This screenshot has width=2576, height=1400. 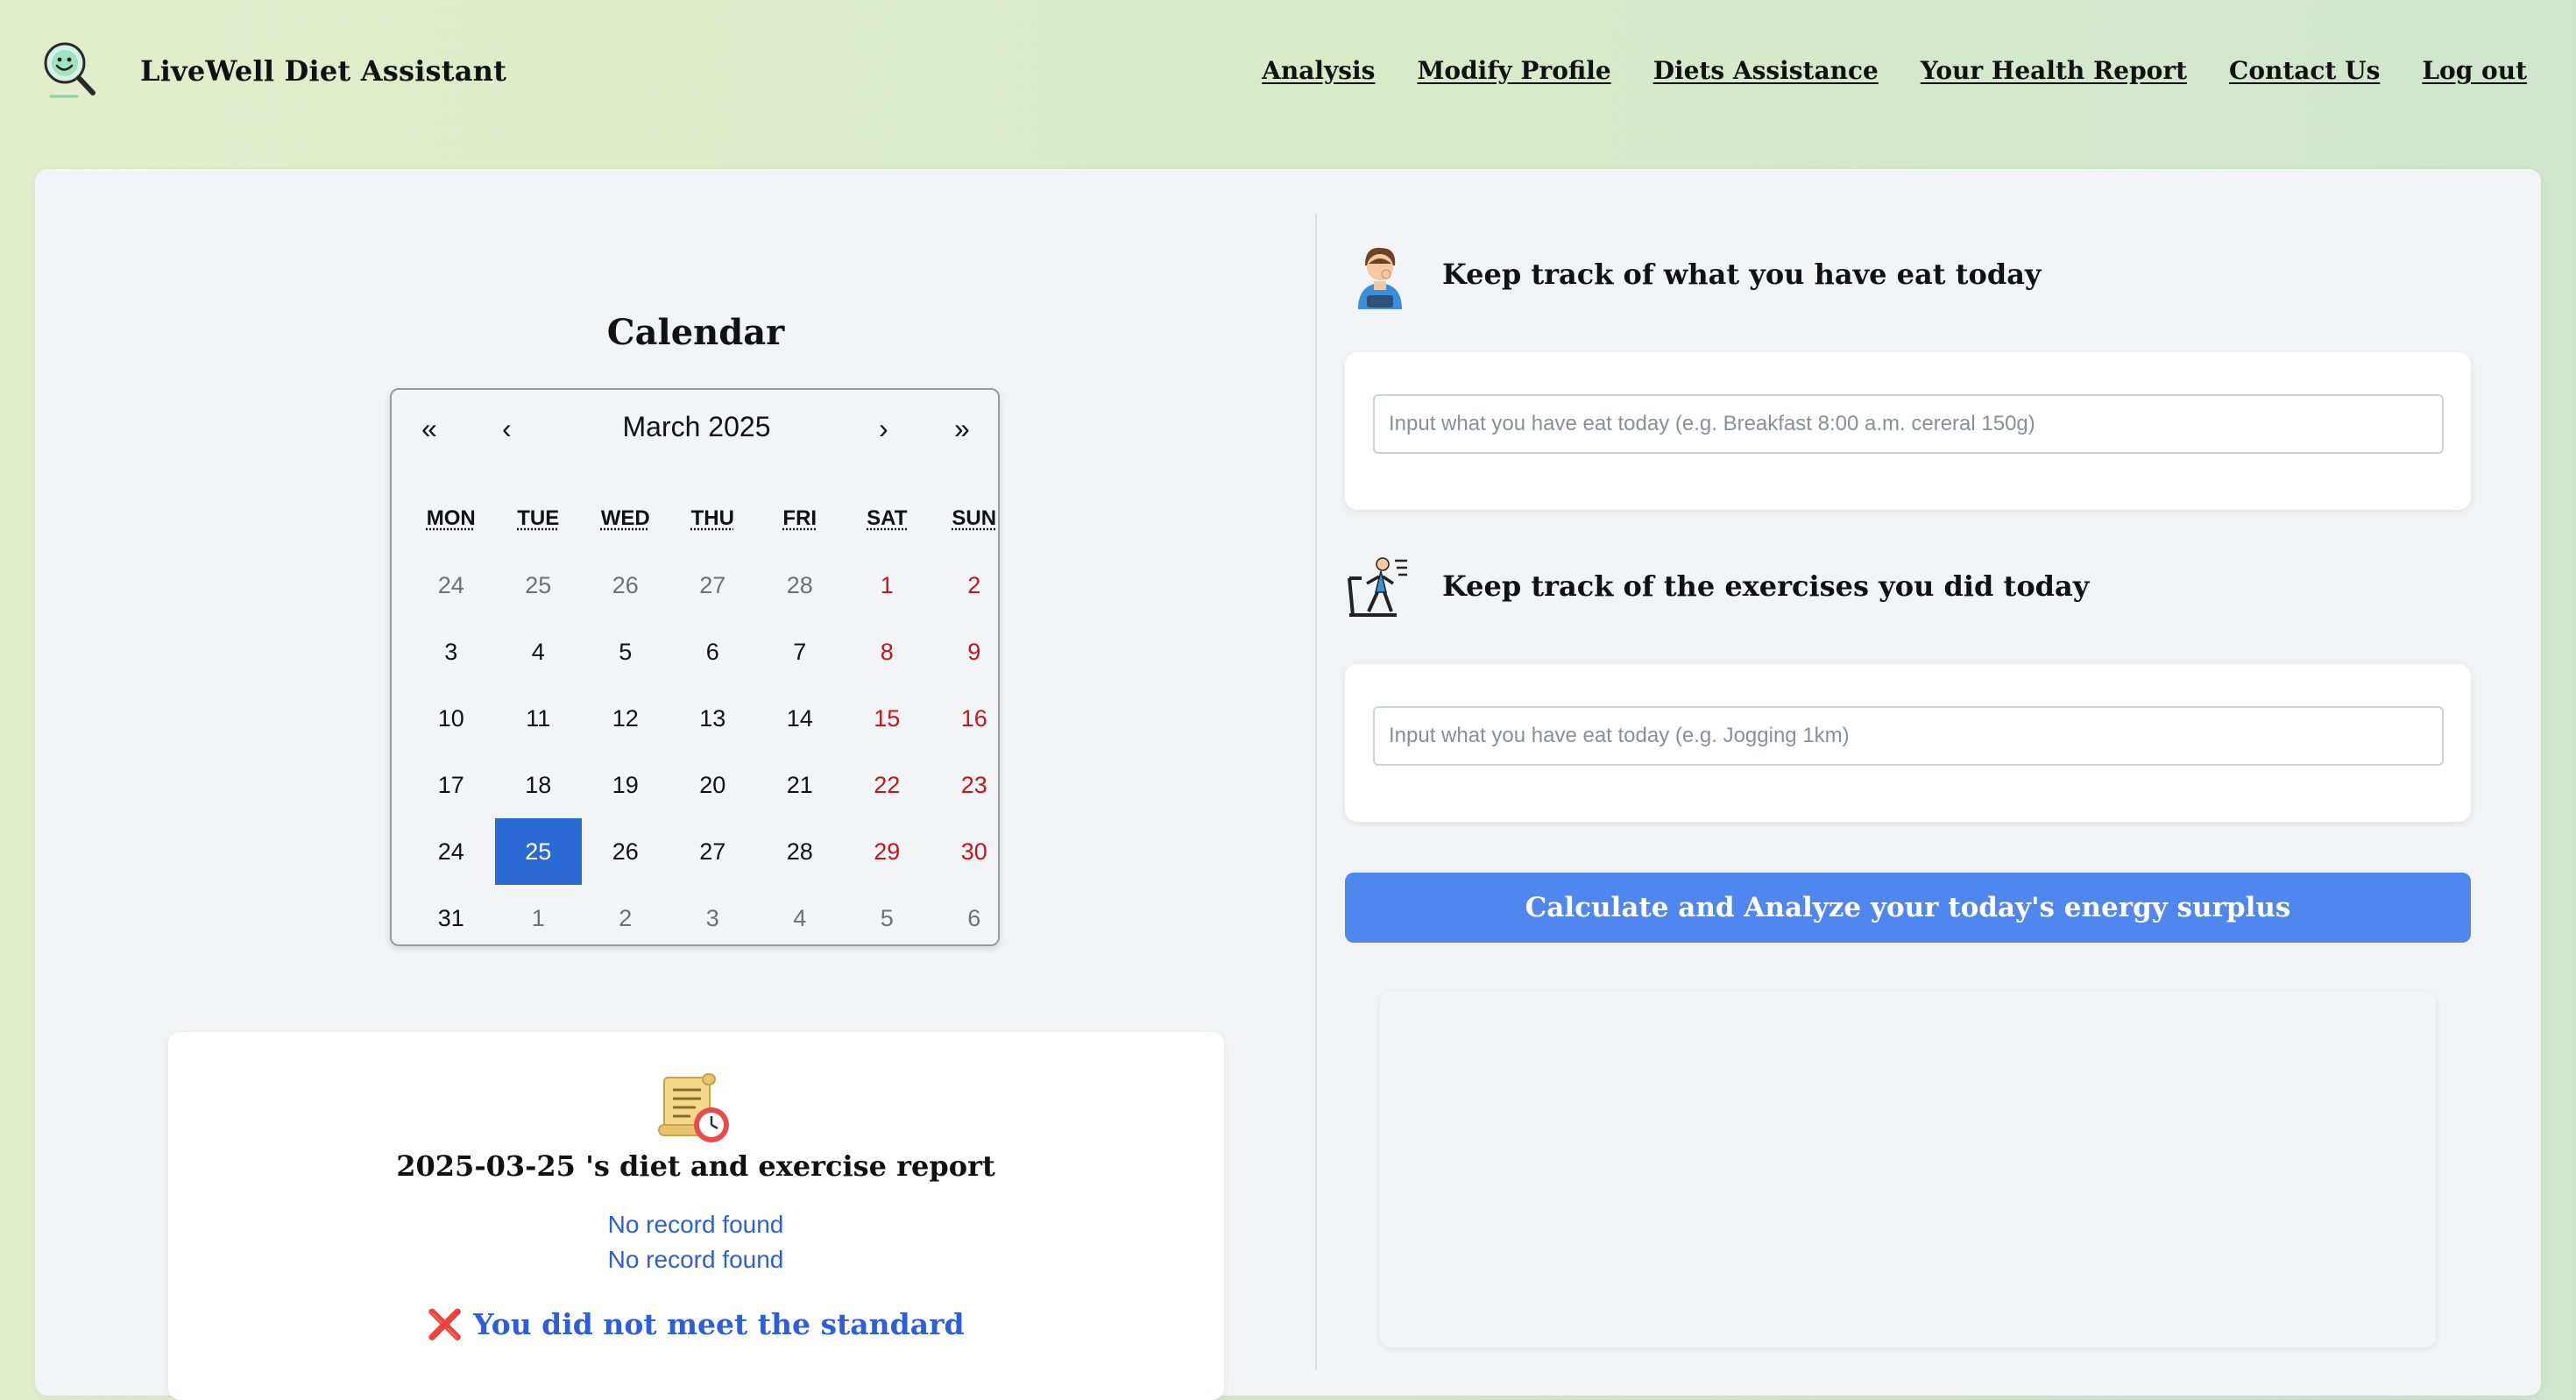 What do you see at coordinates (719, 1324) in the screenshot?
I see `standard-status-text: You did not meet the standard` at bounding box center [719, 1324].